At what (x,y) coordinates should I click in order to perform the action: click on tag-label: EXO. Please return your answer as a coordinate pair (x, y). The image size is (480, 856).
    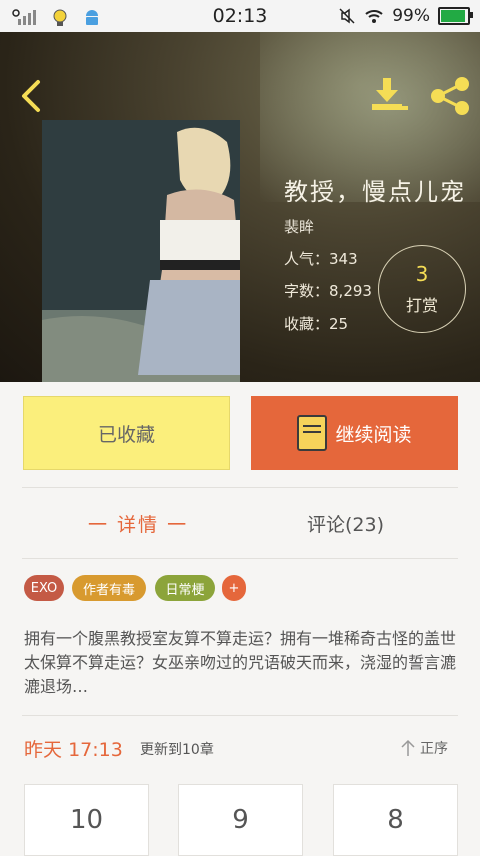
    Looking at the image, I should click on (44, 588).